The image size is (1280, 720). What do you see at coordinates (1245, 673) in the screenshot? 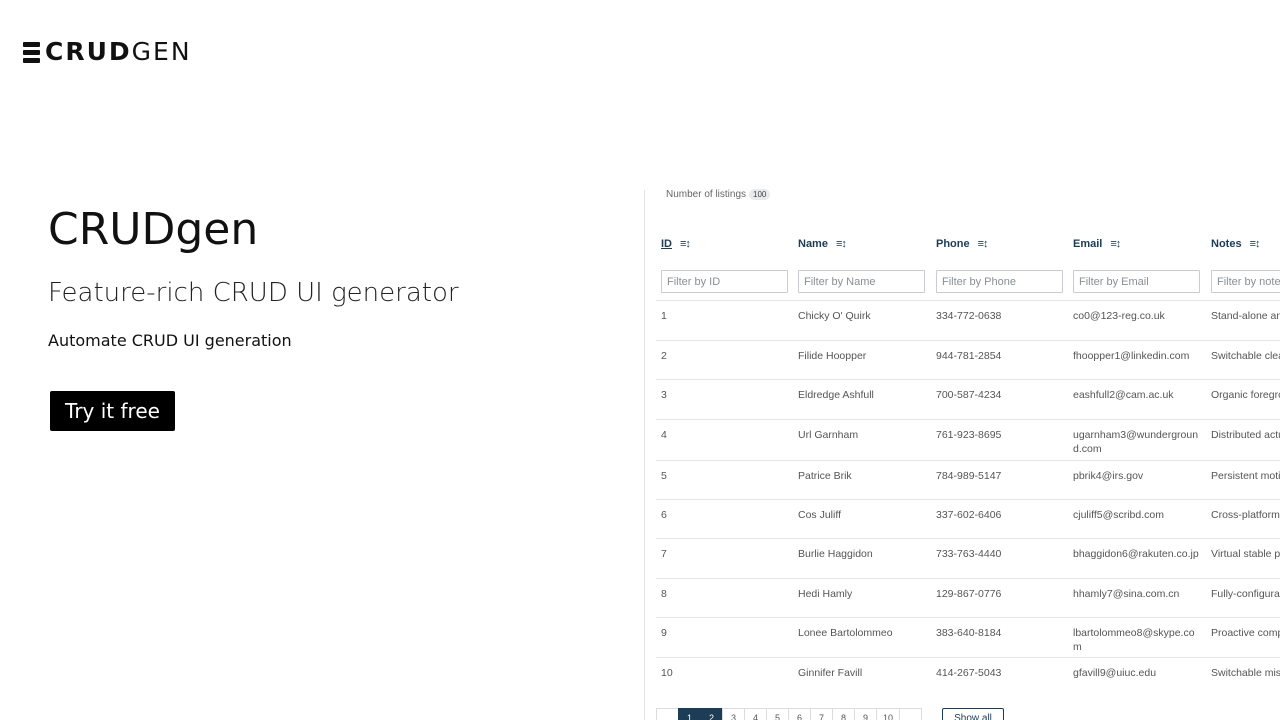
I see `cell-notes: Switchable miss` at bounding box center [1245, 673].